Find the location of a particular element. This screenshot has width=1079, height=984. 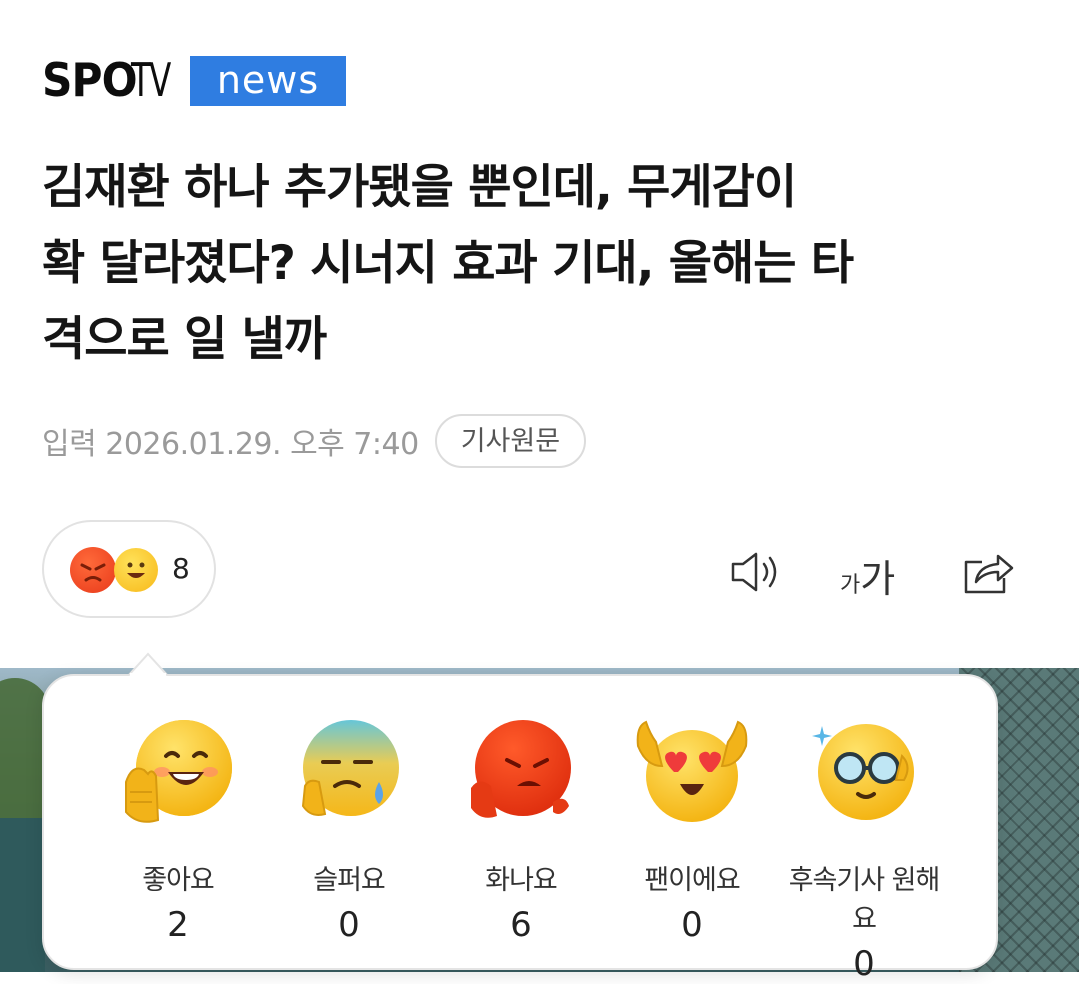

reaction-label: 후속기사 원해요 is located at coordinates (864, 900).